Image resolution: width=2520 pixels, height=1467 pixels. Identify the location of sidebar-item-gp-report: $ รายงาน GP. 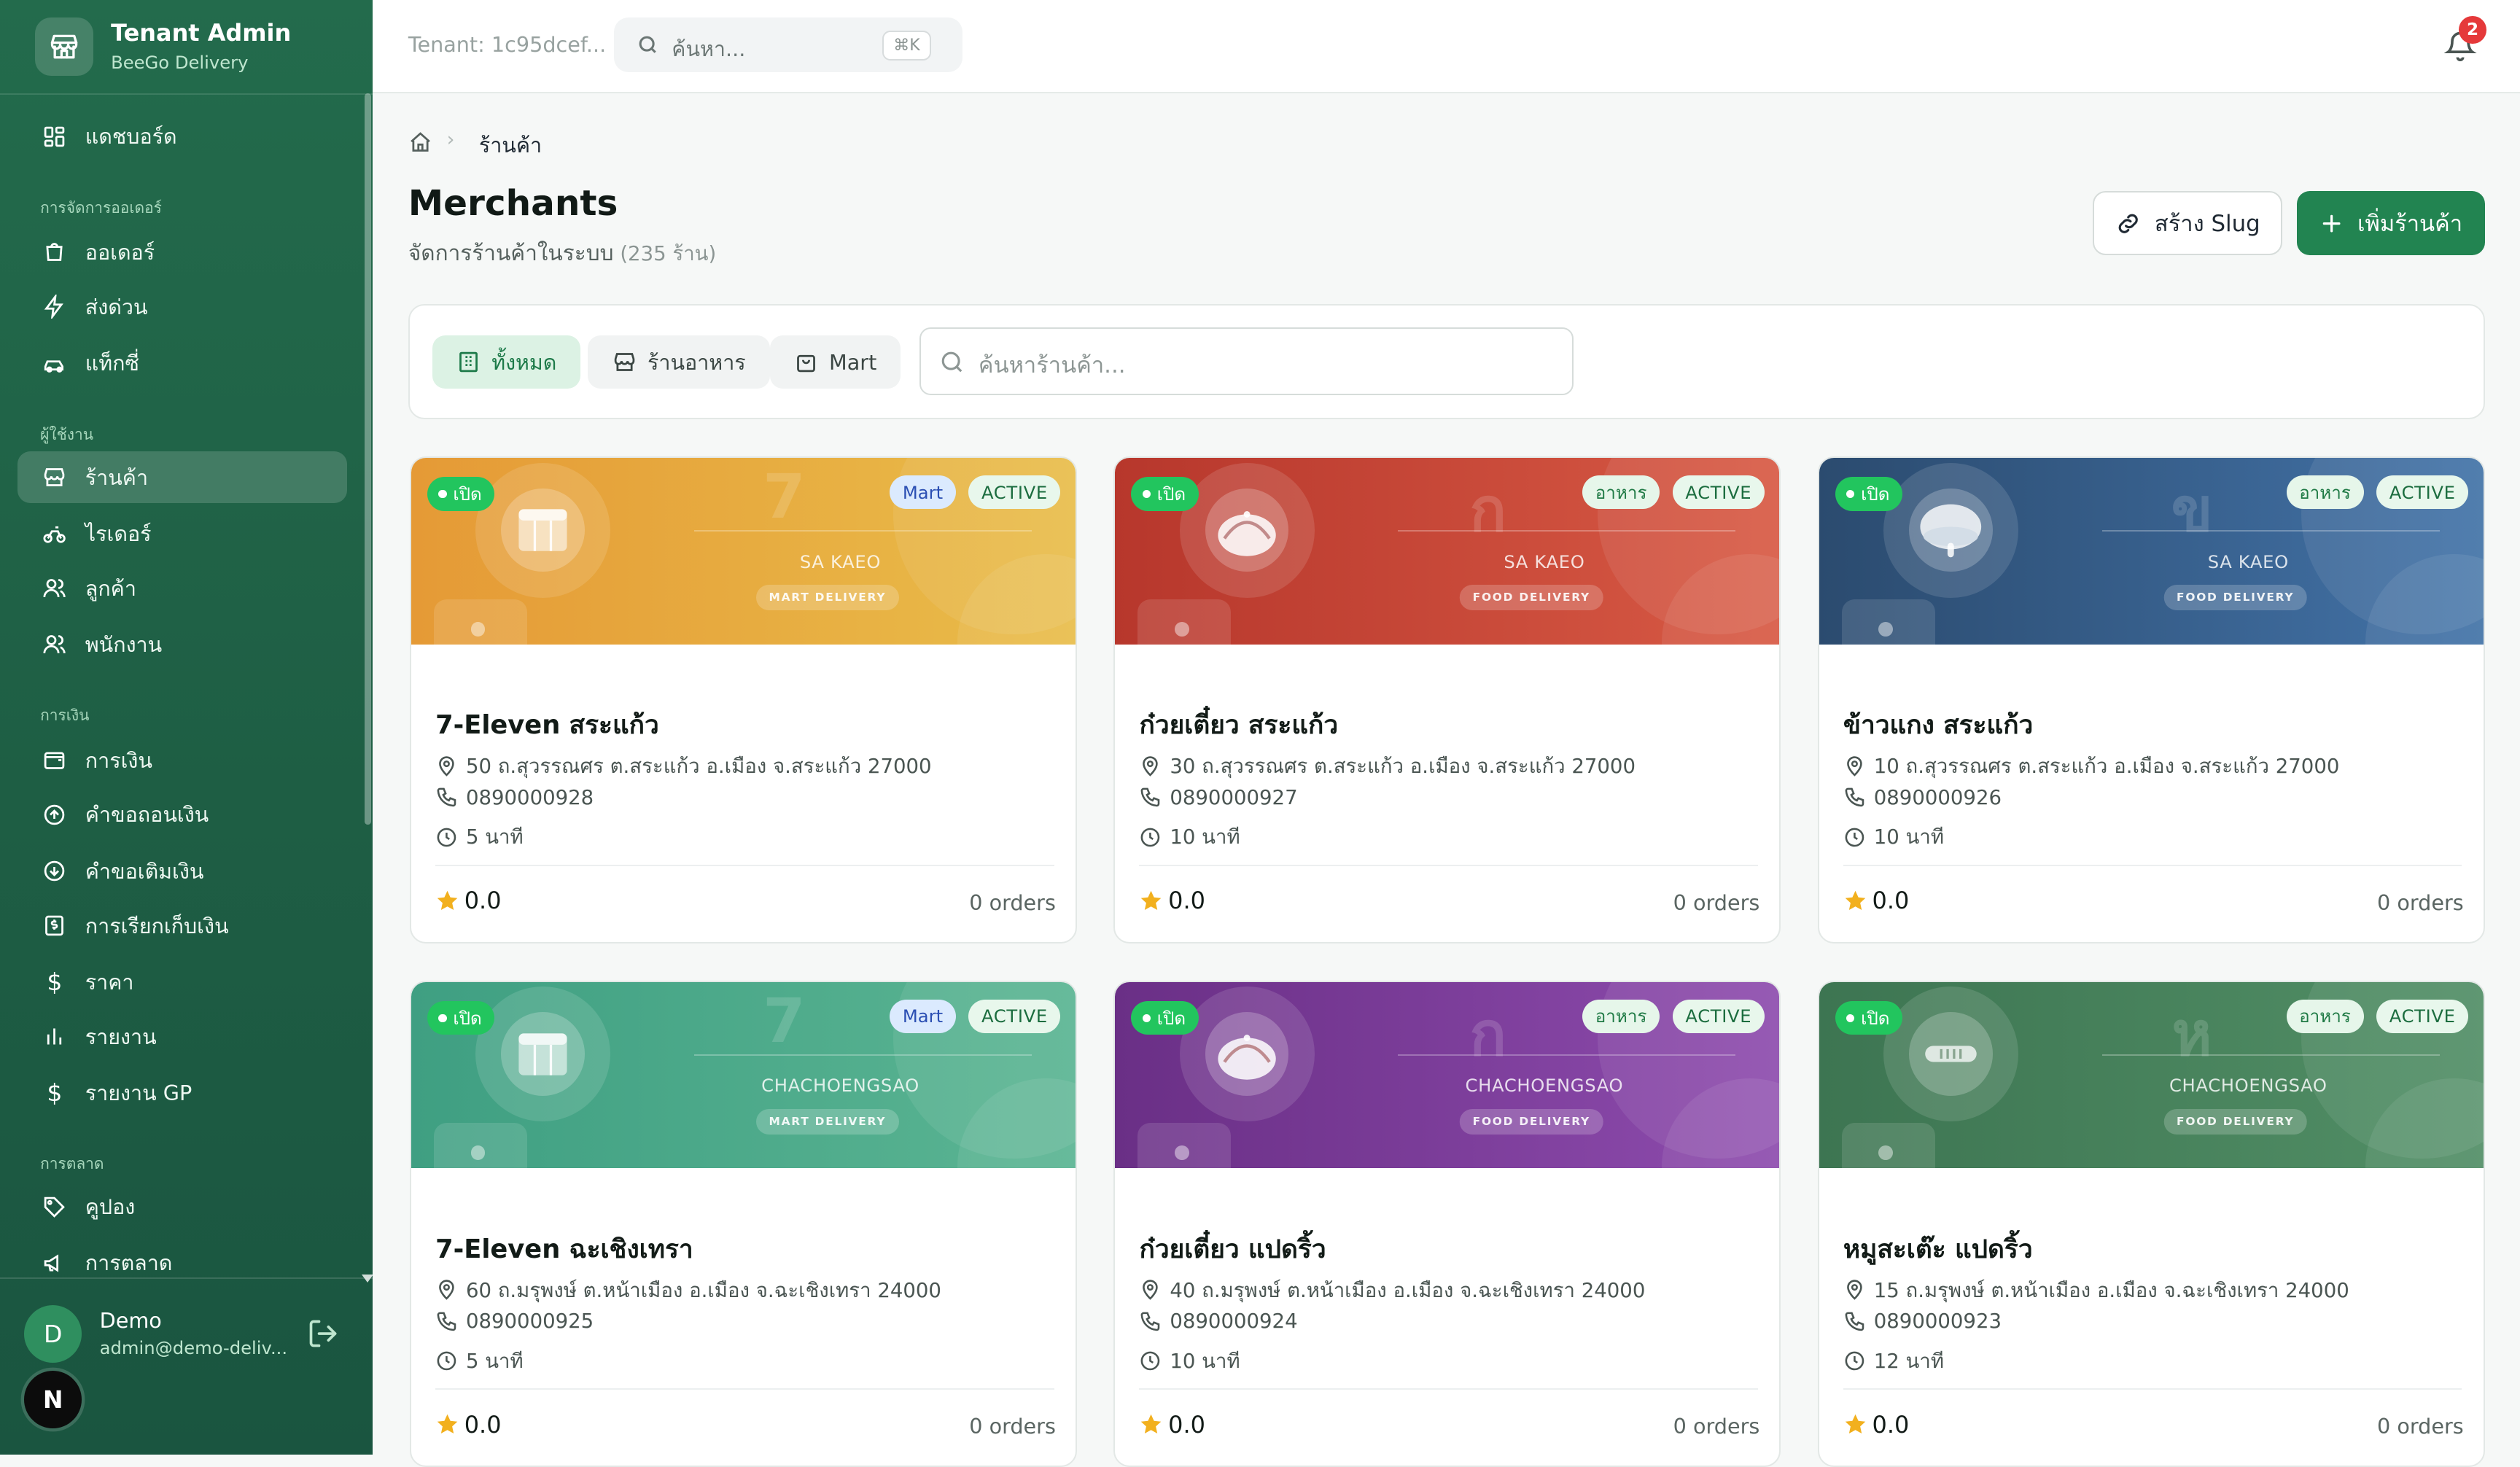
(182, 1093).